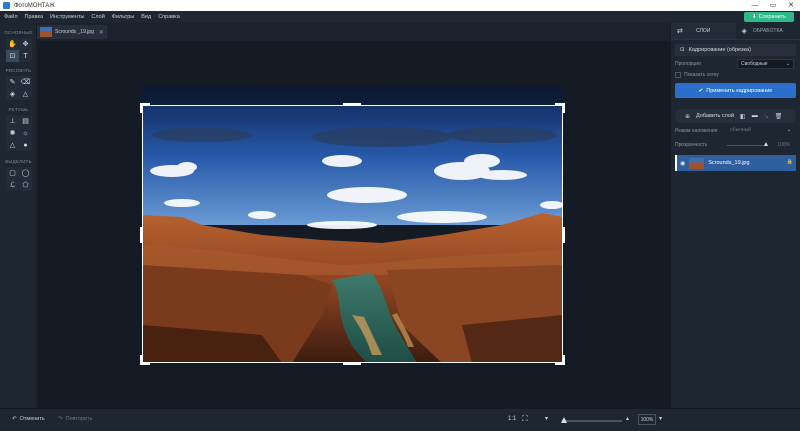 The image size is (800, 431). What do you see at coordinates (67, 17) in the screenshot?
I see `menu-tools: Инструменты` at bounding box center [67, 17].